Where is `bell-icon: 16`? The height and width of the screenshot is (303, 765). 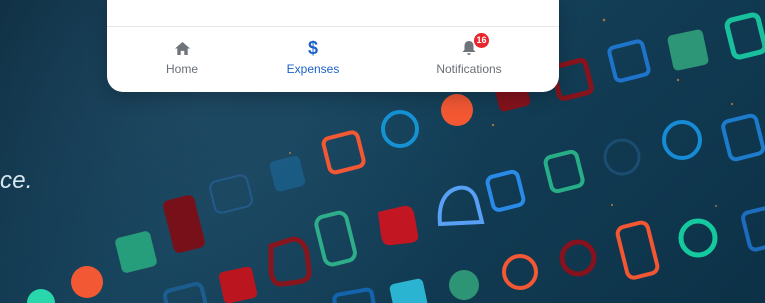 bell-icon: 16 is located at coordinates (473, 45).